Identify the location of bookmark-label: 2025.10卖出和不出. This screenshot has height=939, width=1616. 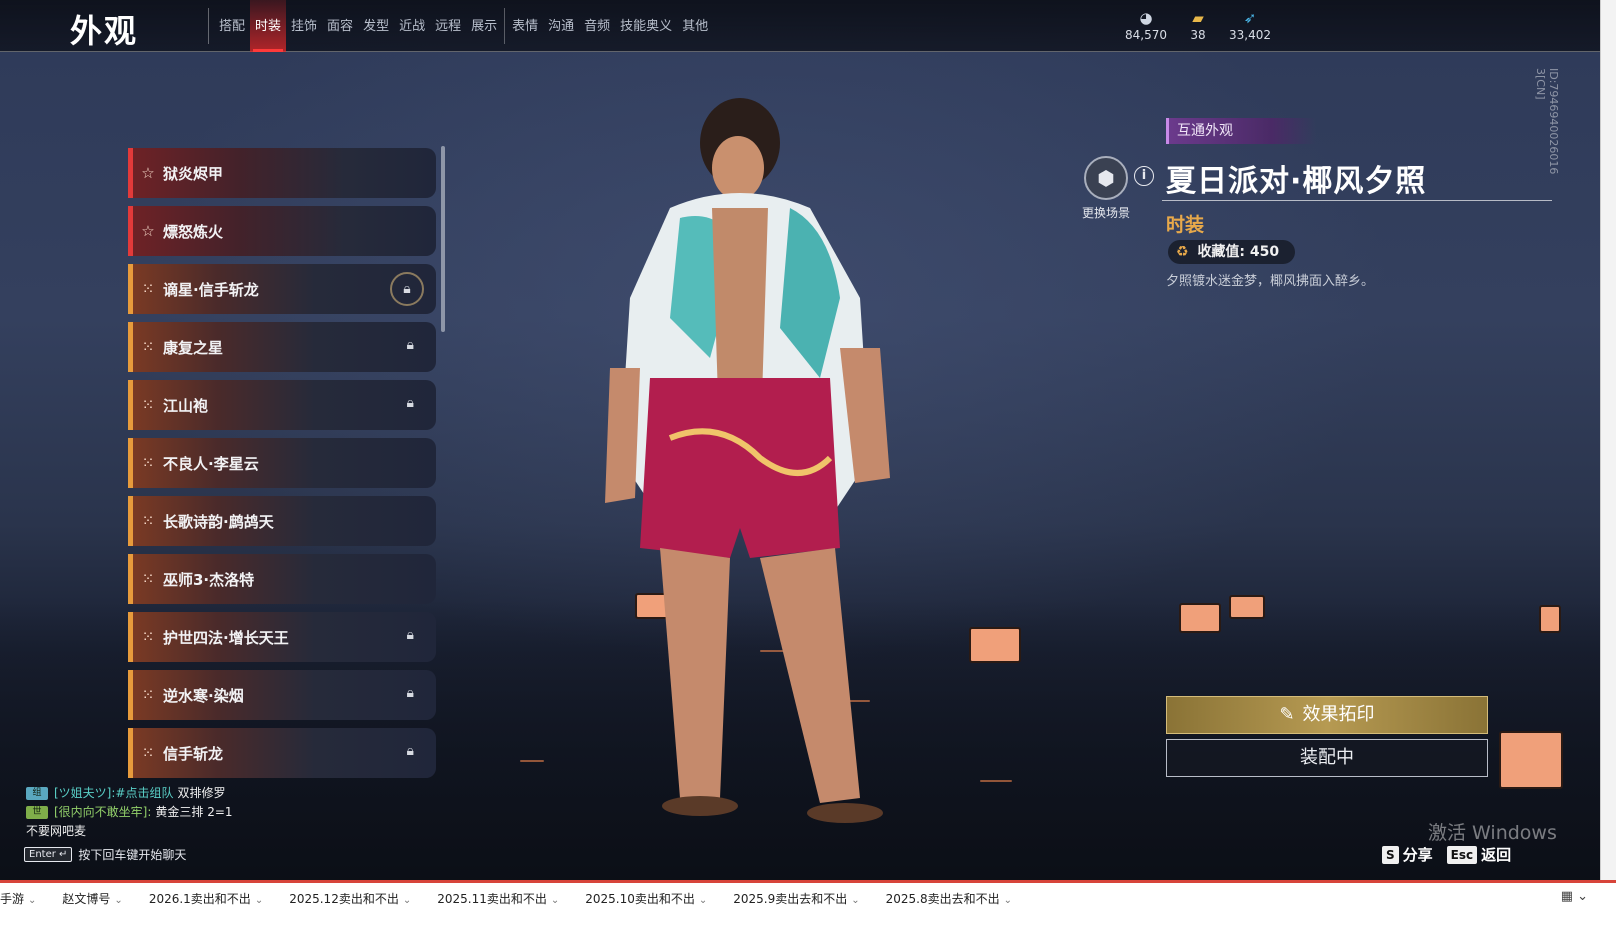
(640, 899).